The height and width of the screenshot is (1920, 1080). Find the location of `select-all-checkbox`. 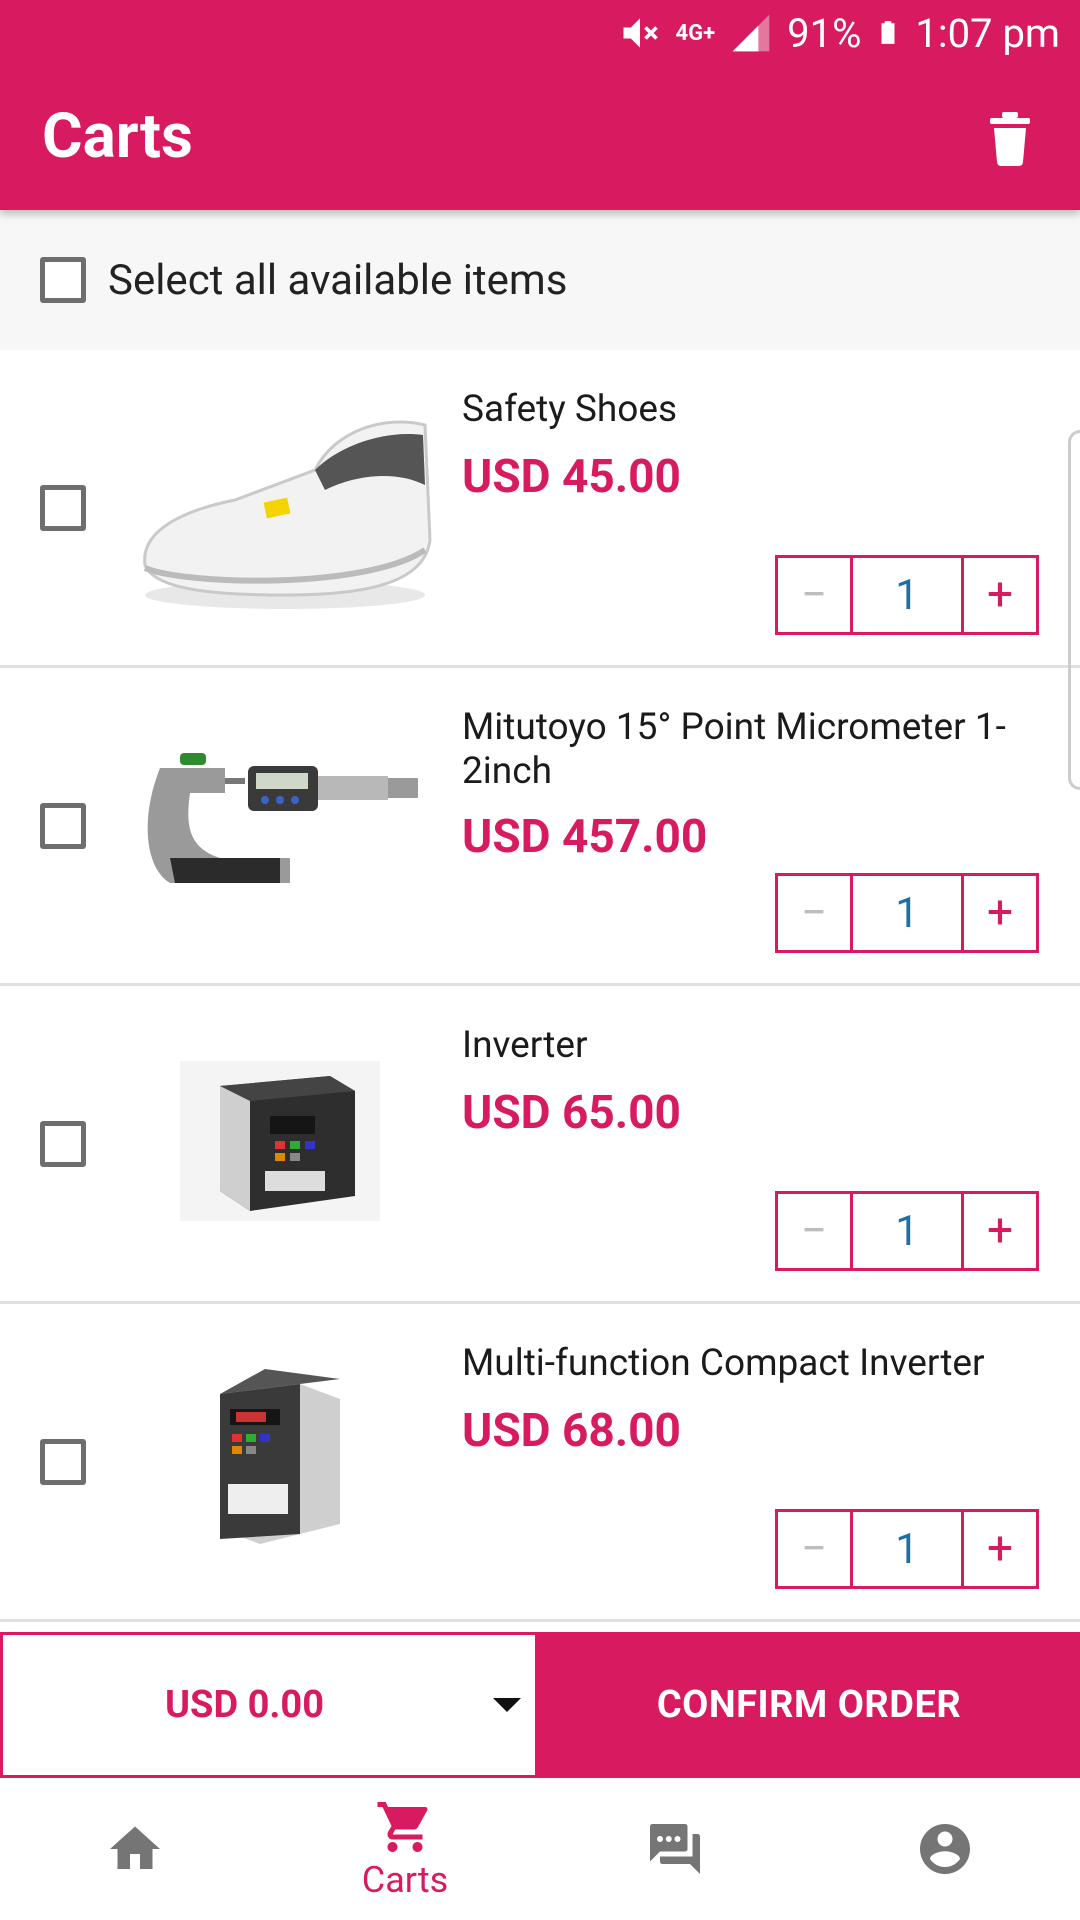

select-all-checkbox is located at coordinates (63, 280).